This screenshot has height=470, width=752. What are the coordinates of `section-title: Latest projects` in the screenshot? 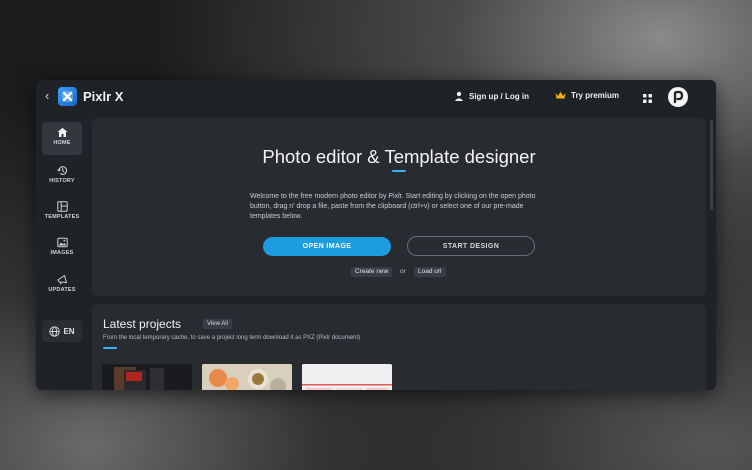 It's located at (142, 324).